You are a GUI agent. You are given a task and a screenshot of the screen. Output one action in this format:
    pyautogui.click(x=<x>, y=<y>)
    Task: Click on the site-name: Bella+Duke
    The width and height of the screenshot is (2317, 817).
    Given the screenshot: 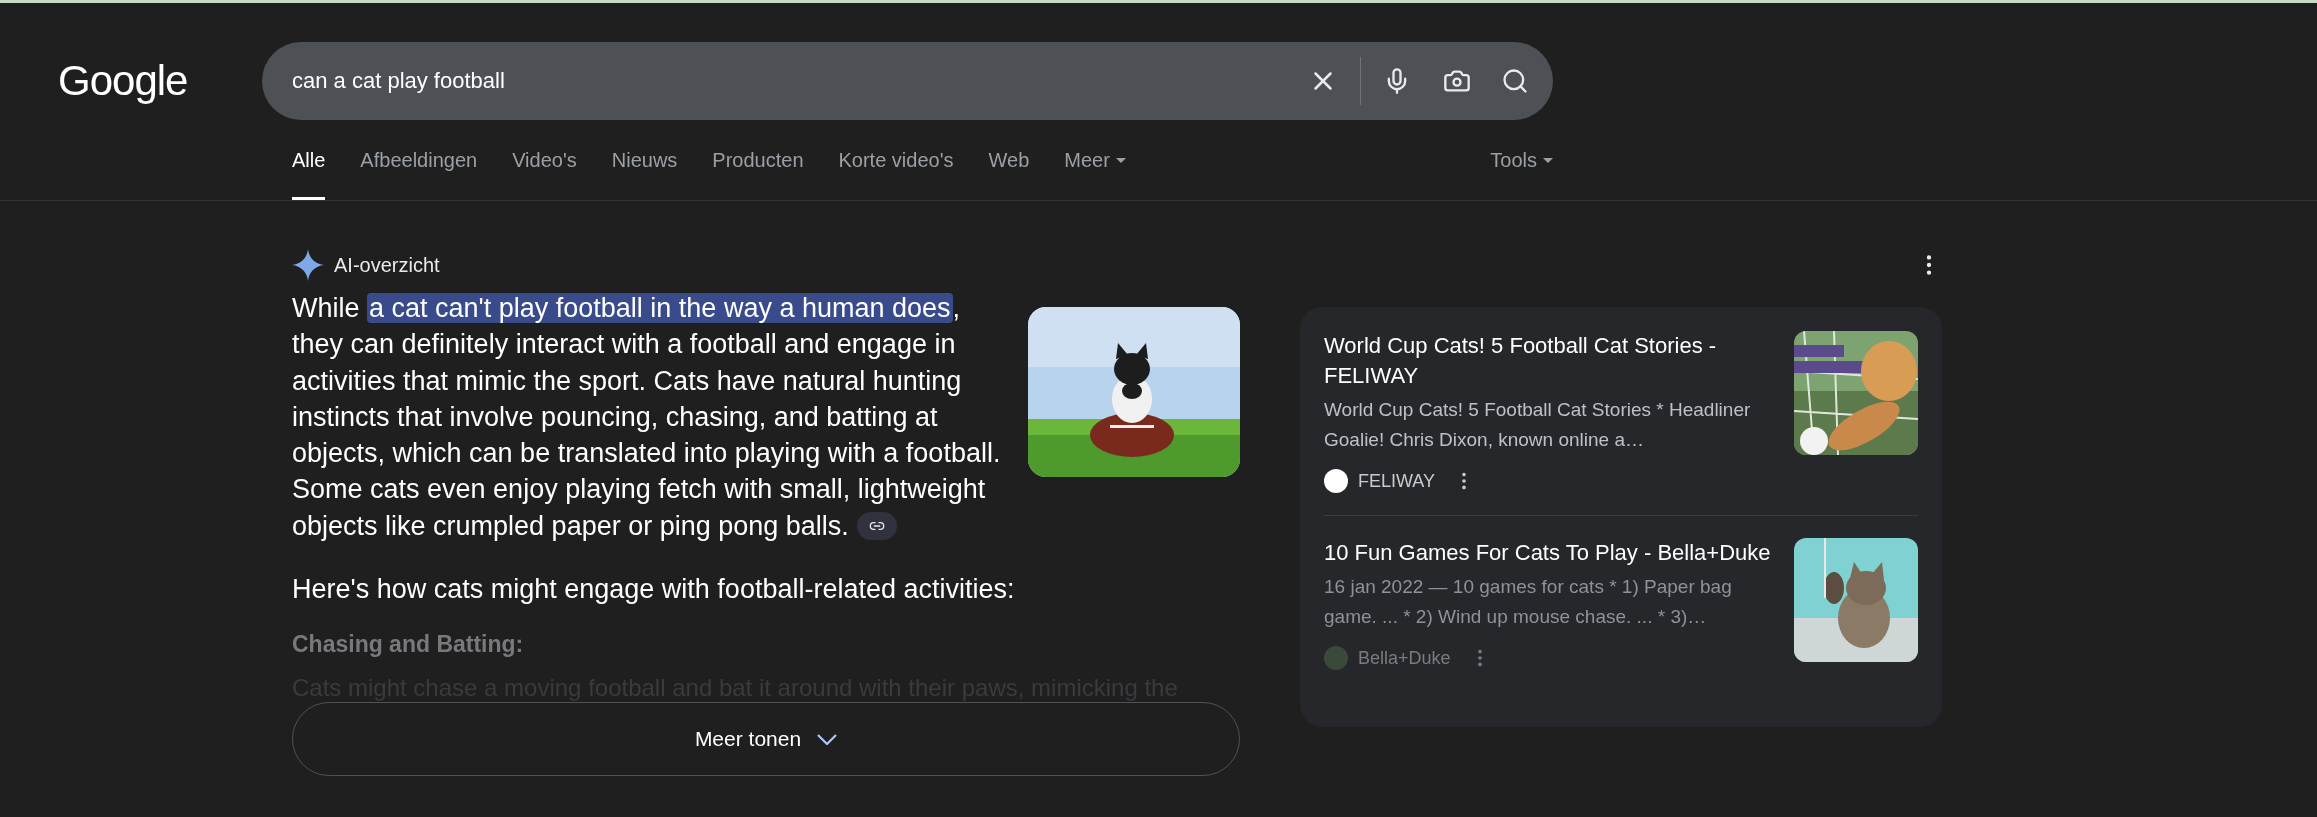 What is the action you would take?
    pyautogui.click(x=1404, y=658)
    